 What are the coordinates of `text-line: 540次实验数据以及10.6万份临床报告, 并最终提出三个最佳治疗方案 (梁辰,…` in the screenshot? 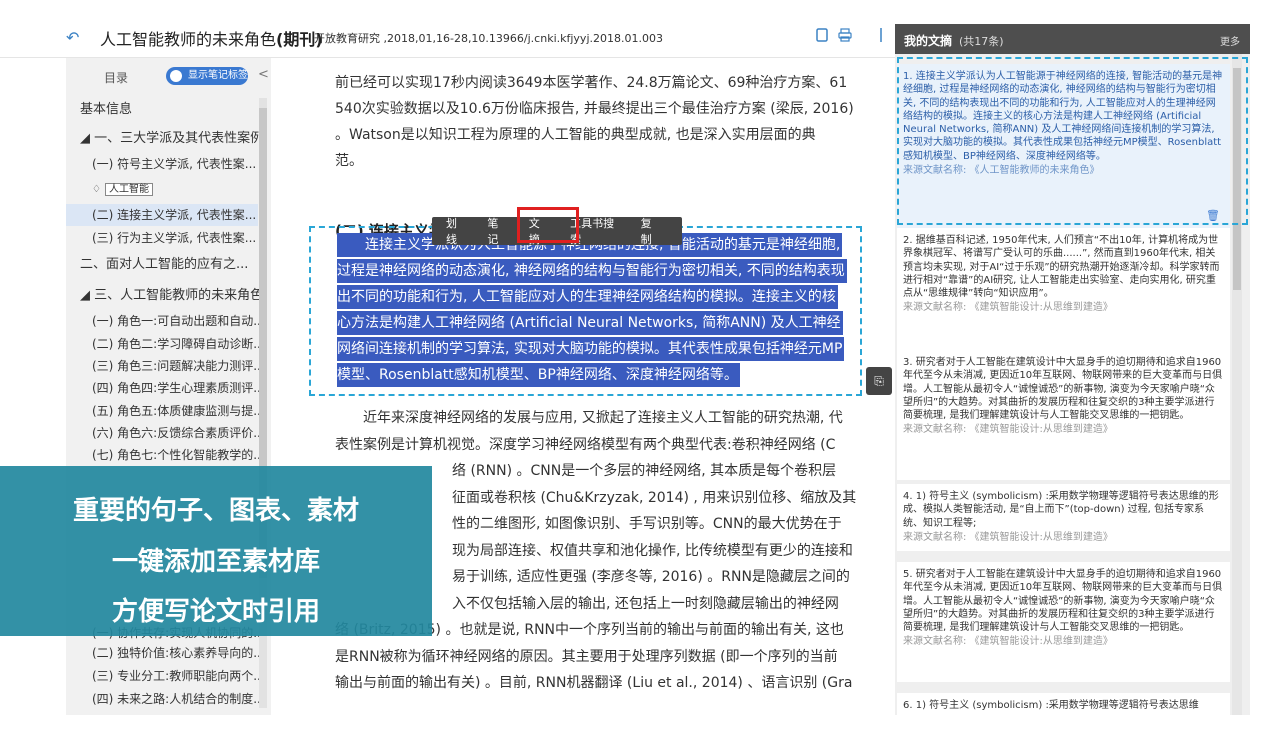 It's located at (594, 109).